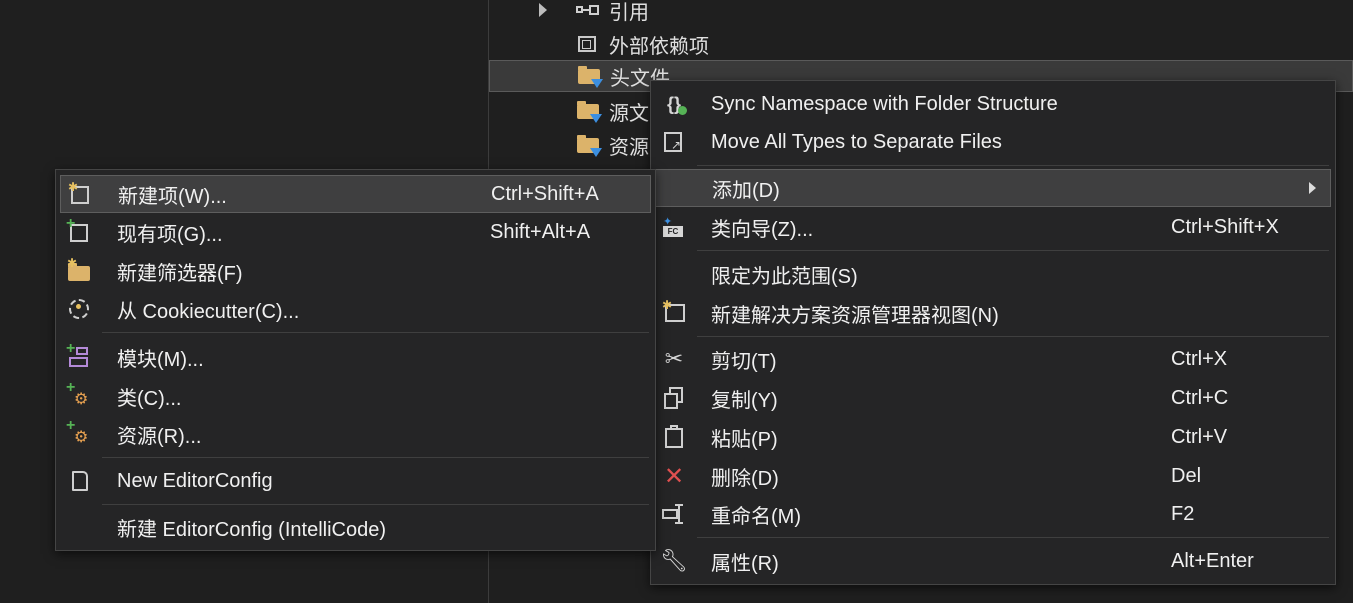  Describe the element at coordinates (1186, 475) in the screenshot. I see `menu-item-shortcut: Del` at that location.